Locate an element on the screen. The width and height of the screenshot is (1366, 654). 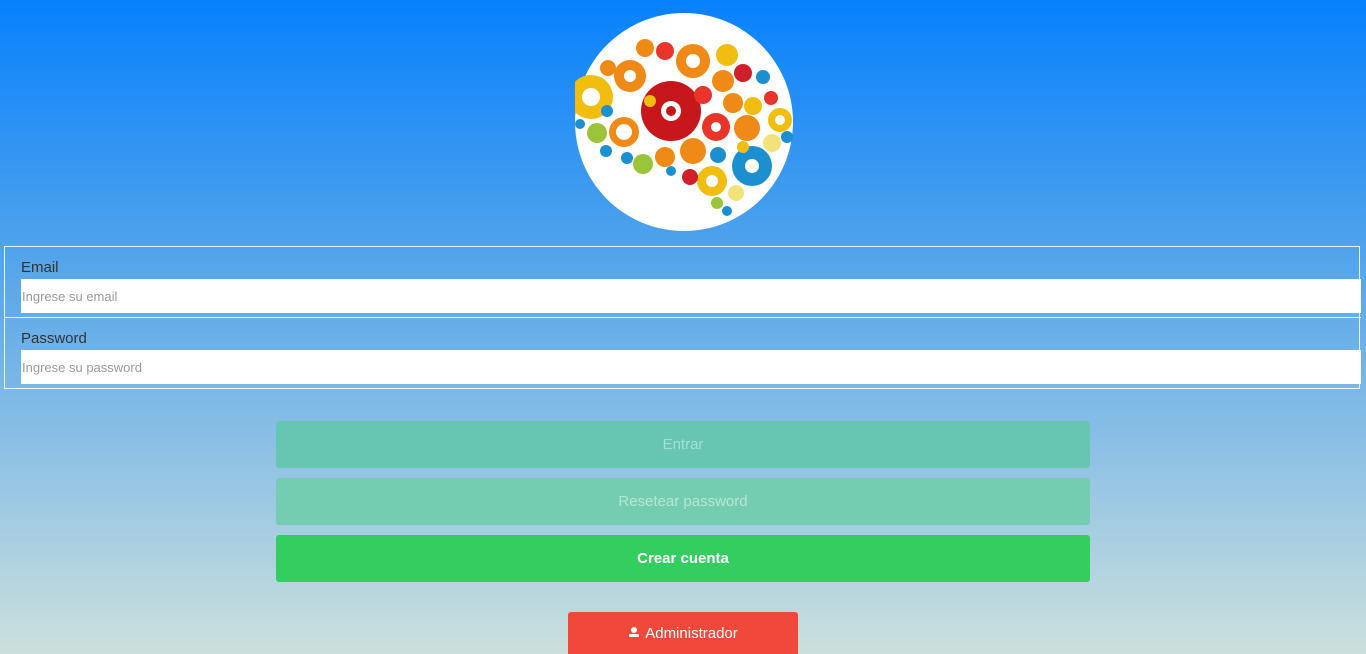
email-input is located at coordinates (691, 296).